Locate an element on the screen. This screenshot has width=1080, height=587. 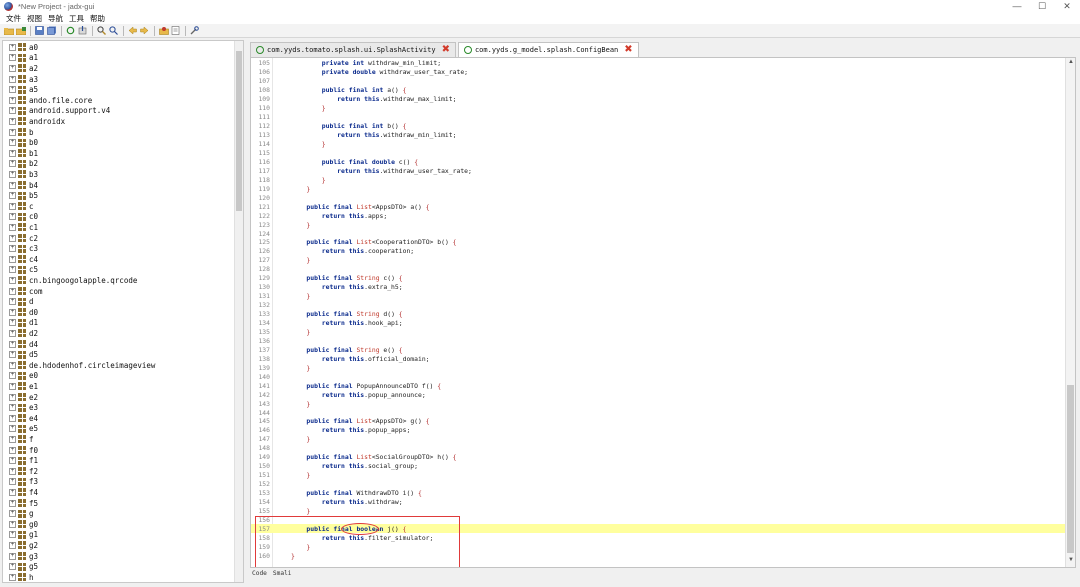
code-tab: Code is located at coordinates (259, 573).